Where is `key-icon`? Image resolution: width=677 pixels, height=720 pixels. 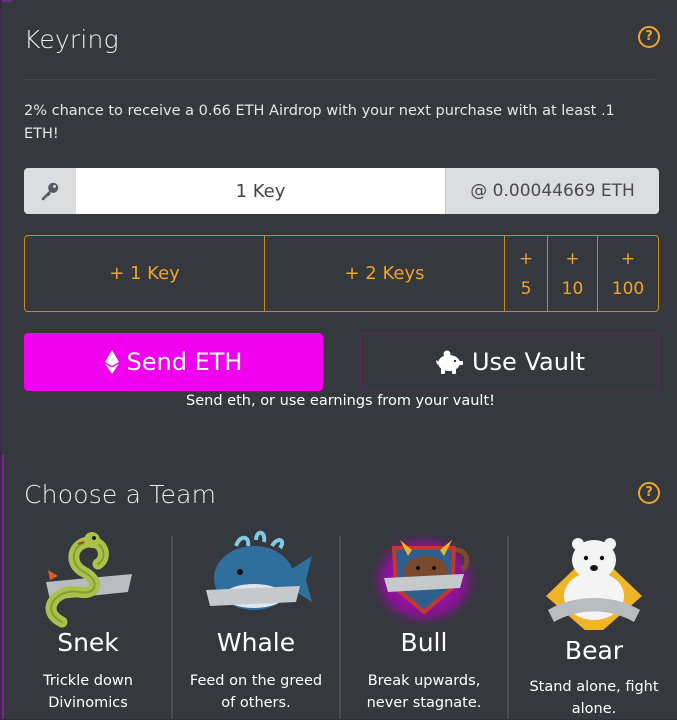
key-icon is located at coordinates (50, 191).